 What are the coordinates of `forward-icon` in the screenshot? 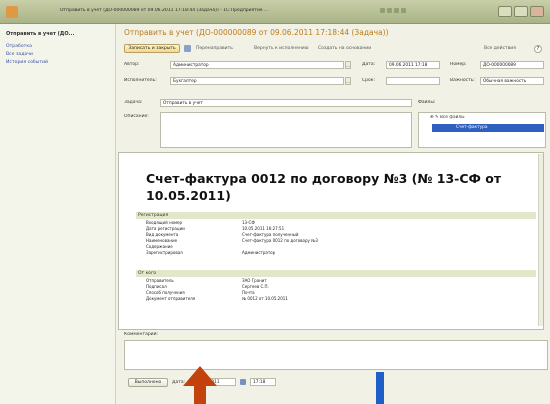 It's located at (389, 10).